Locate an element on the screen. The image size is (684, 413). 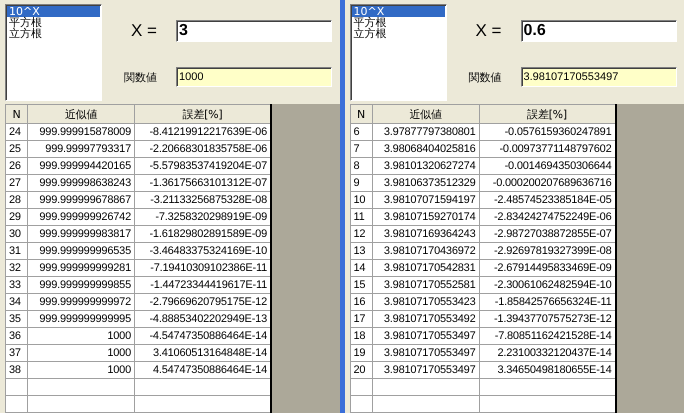
table-cell: 999.99997793317 is located at coordinates (81, 149).